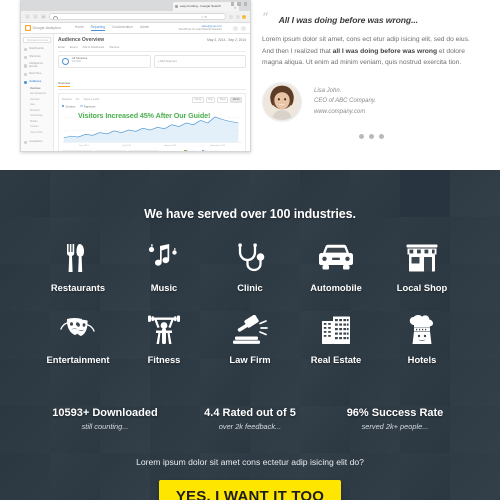 This screenshot has width=500, height=500. Describe the element at coordinates (135, 5) in the screenshot. I see `browser-tabbar: easy funding - Google Search ×` at that location.